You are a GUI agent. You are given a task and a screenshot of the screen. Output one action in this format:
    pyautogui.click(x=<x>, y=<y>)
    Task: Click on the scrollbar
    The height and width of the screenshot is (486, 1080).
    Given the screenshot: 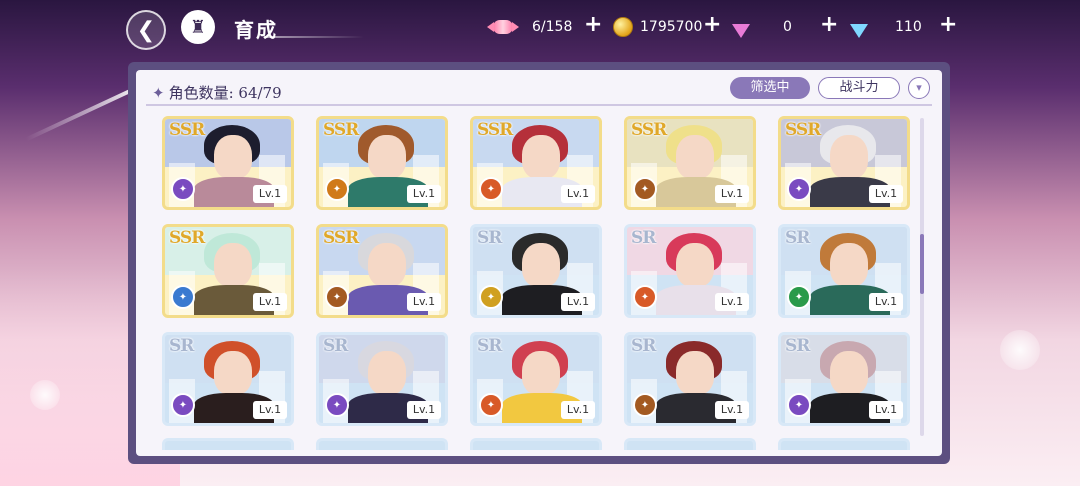 What is the action you would take?
    pyautogui.click(x=922, y=277)
    